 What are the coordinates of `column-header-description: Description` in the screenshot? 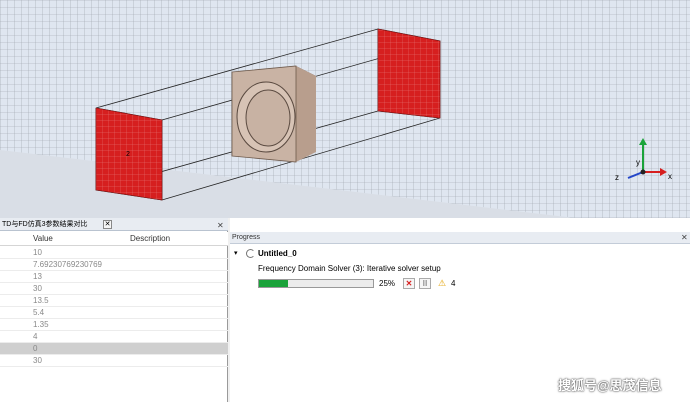 It's located at (150, 239).